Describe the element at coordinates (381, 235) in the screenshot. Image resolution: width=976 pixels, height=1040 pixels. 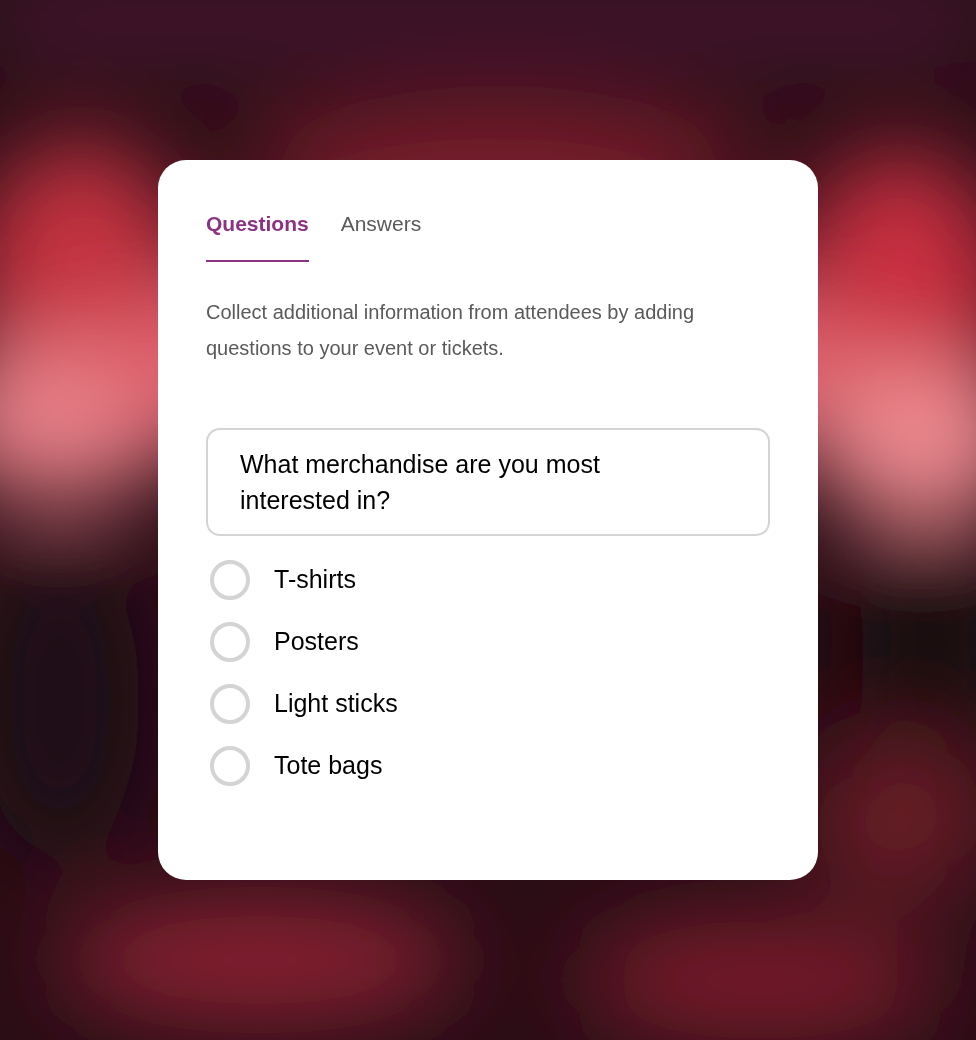
I see `tab: Answers` at that location.